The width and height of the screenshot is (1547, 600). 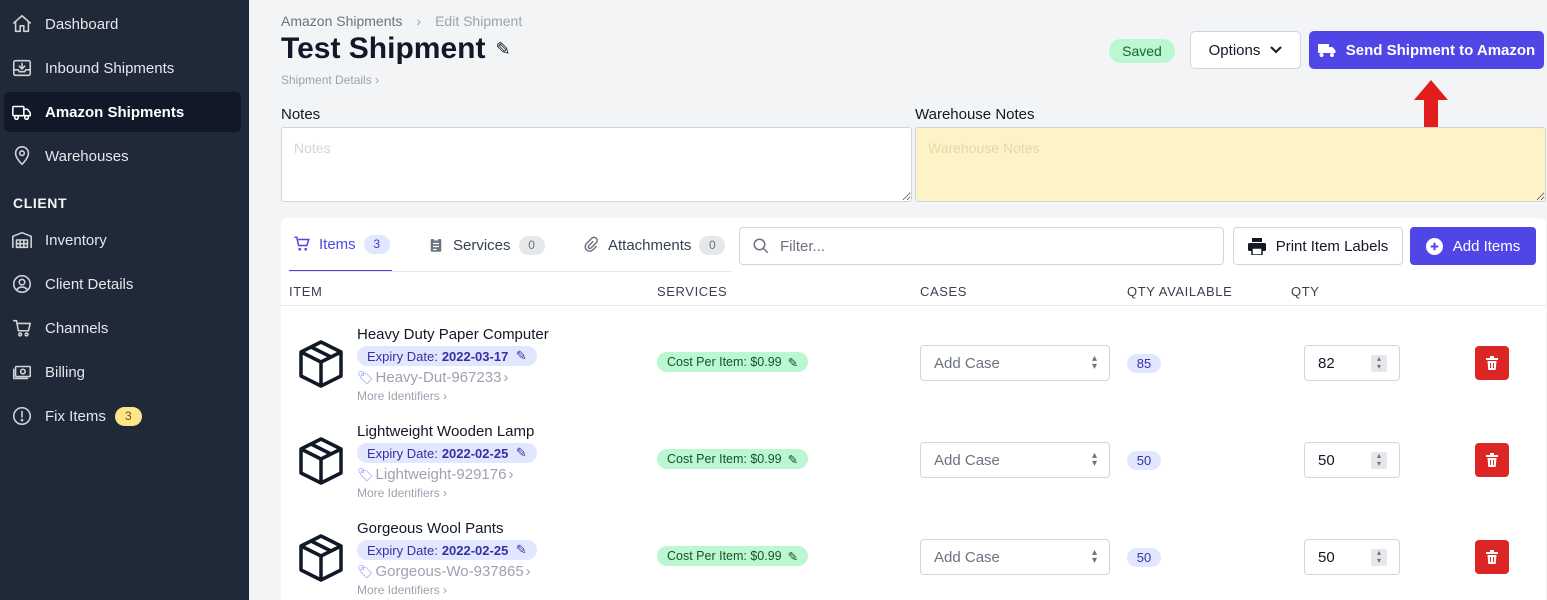 What do you see at coordinates (1431, 104) in the screenshot?
I see `red-arrow-annotation-icon` at bounding box center [1431, 104].